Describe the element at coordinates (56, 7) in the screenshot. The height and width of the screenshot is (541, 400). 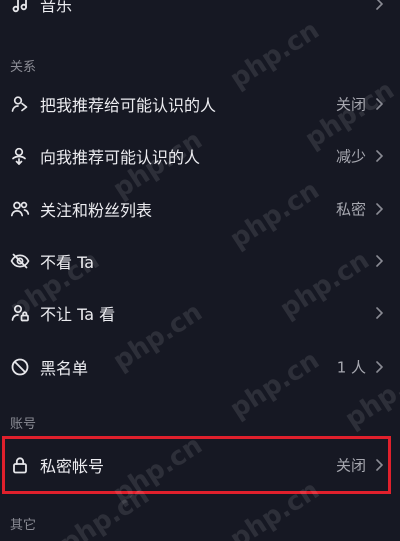
I see `settings-item-label: 音乐` at that location.